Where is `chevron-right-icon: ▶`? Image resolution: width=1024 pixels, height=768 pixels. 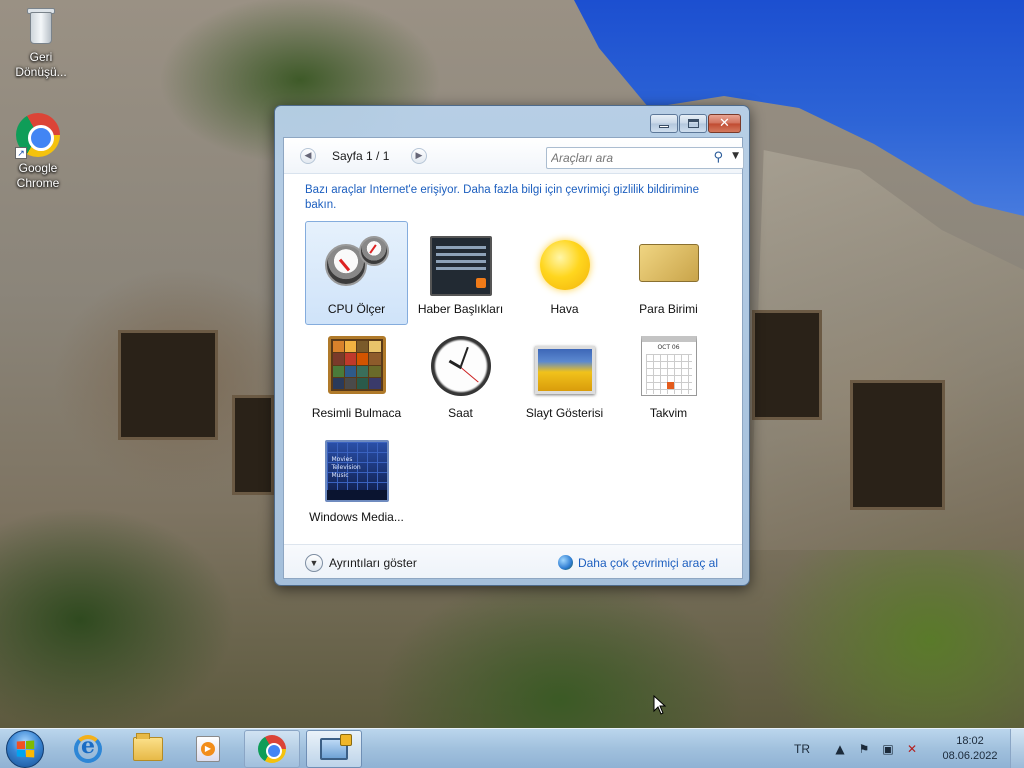
chevron-right-icon: ▶ is located at coordinates (419, 156).